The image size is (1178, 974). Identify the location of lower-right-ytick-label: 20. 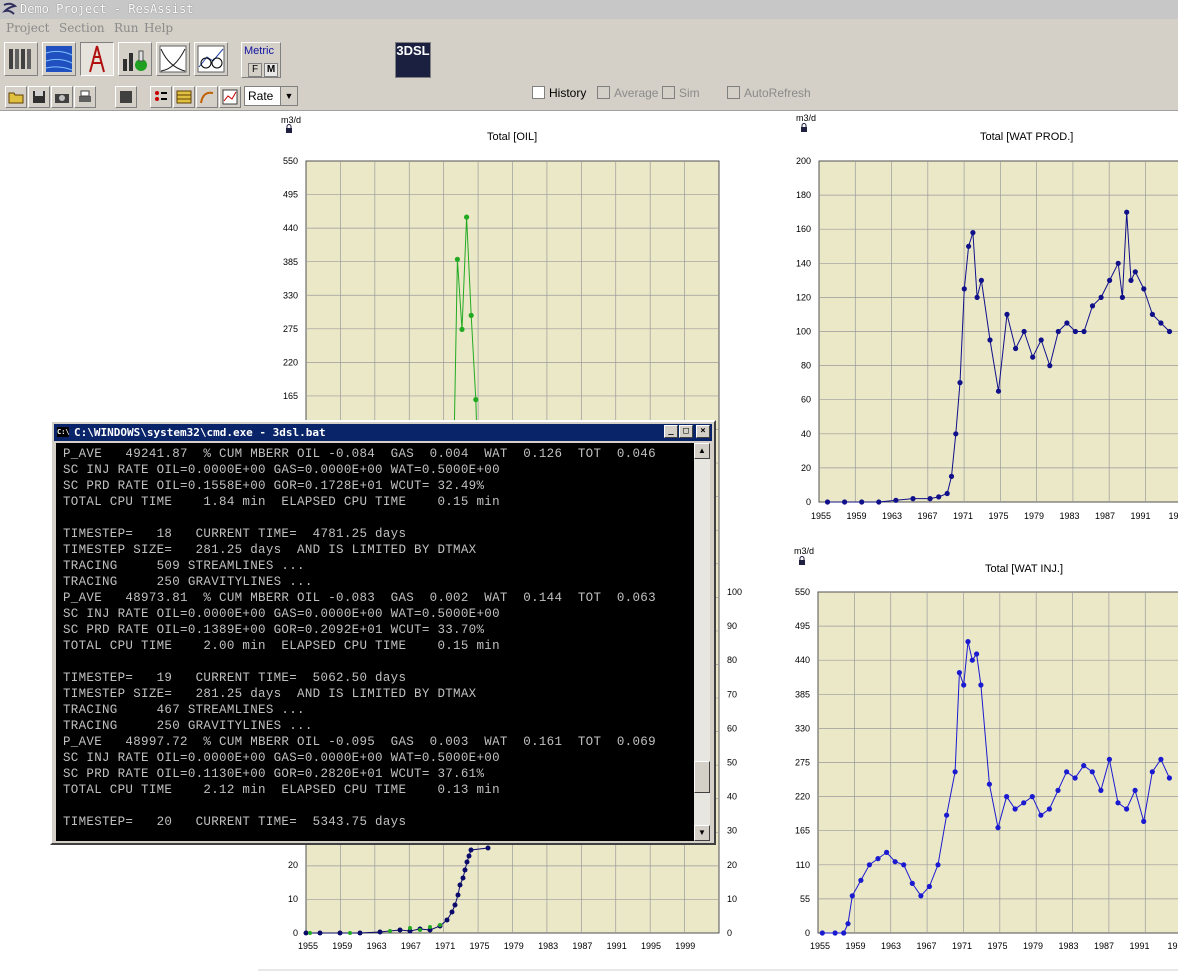
(732, 865).